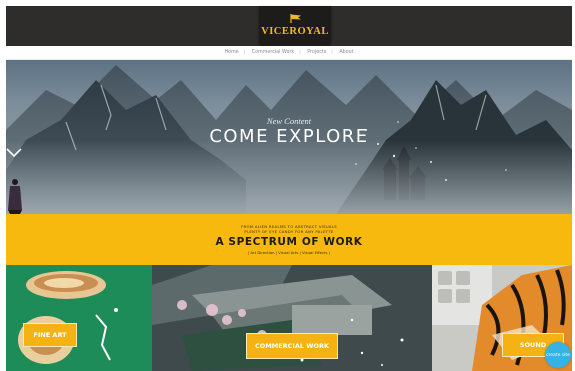 This screenshot has height=371, width=575. Describe the element at coordinates (273, 52) in the screenshot. I see `nav-item-commercial-work: Commercial Work` at that location.